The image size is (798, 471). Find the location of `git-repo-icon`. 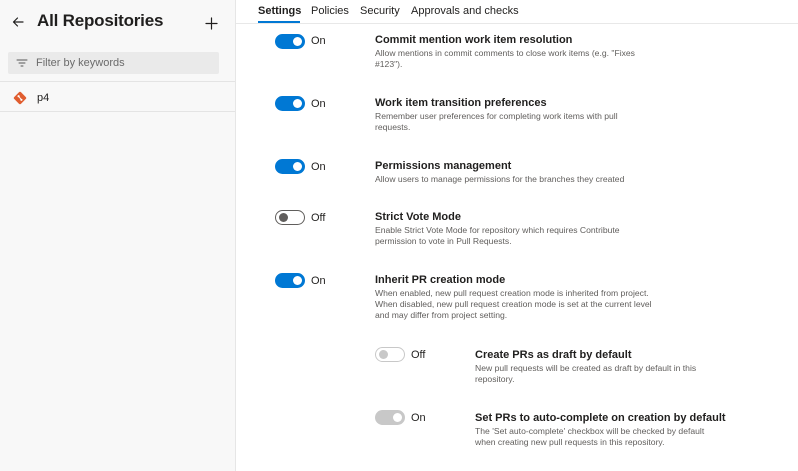

git-repo-icon is located at coordinates (20, 98).